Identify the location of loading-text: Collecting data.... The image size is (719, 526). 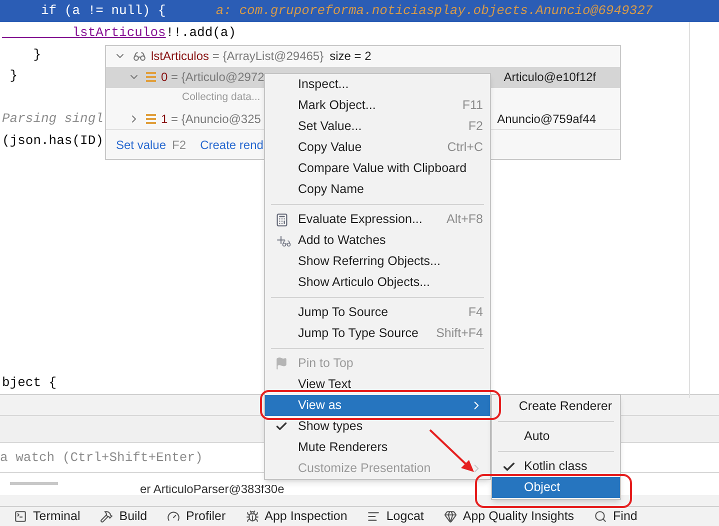
(221, 98).